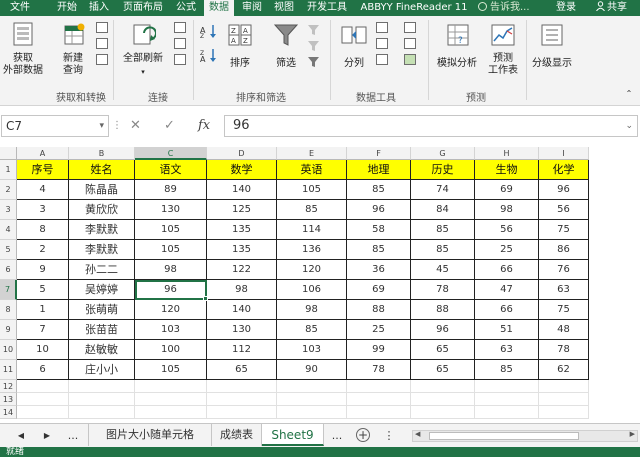 Image resolution: width=640 pixels, height=457 pixels. What do you see at coordinates (414, 8) in the screenshot?
I see `tab-abbyy: ABBYY FineReader 11` at bounding box center [414, 8].